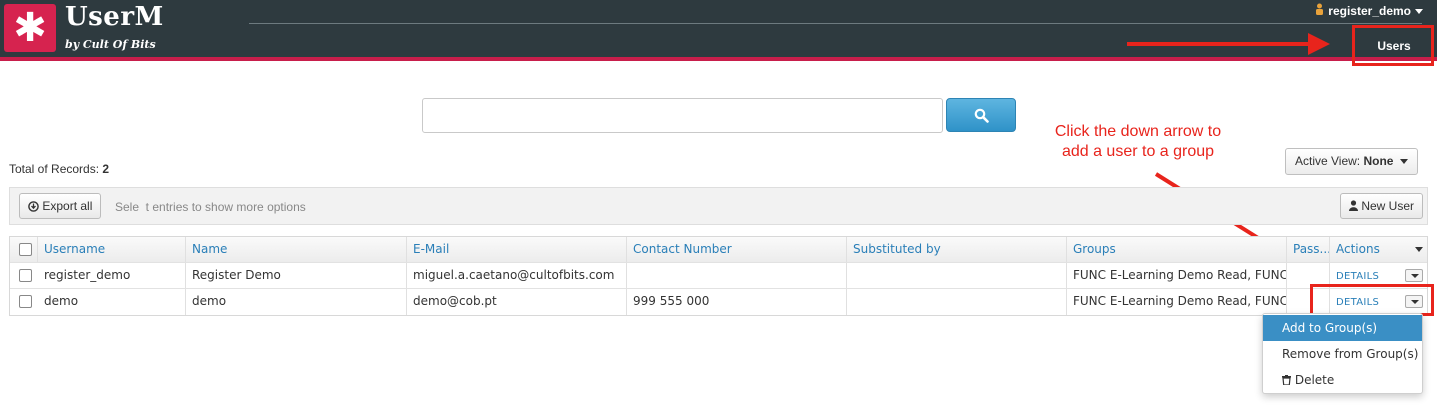 The image size is (1437, 419). I want to click on col-contact: Contact Number, so click(737, 249).